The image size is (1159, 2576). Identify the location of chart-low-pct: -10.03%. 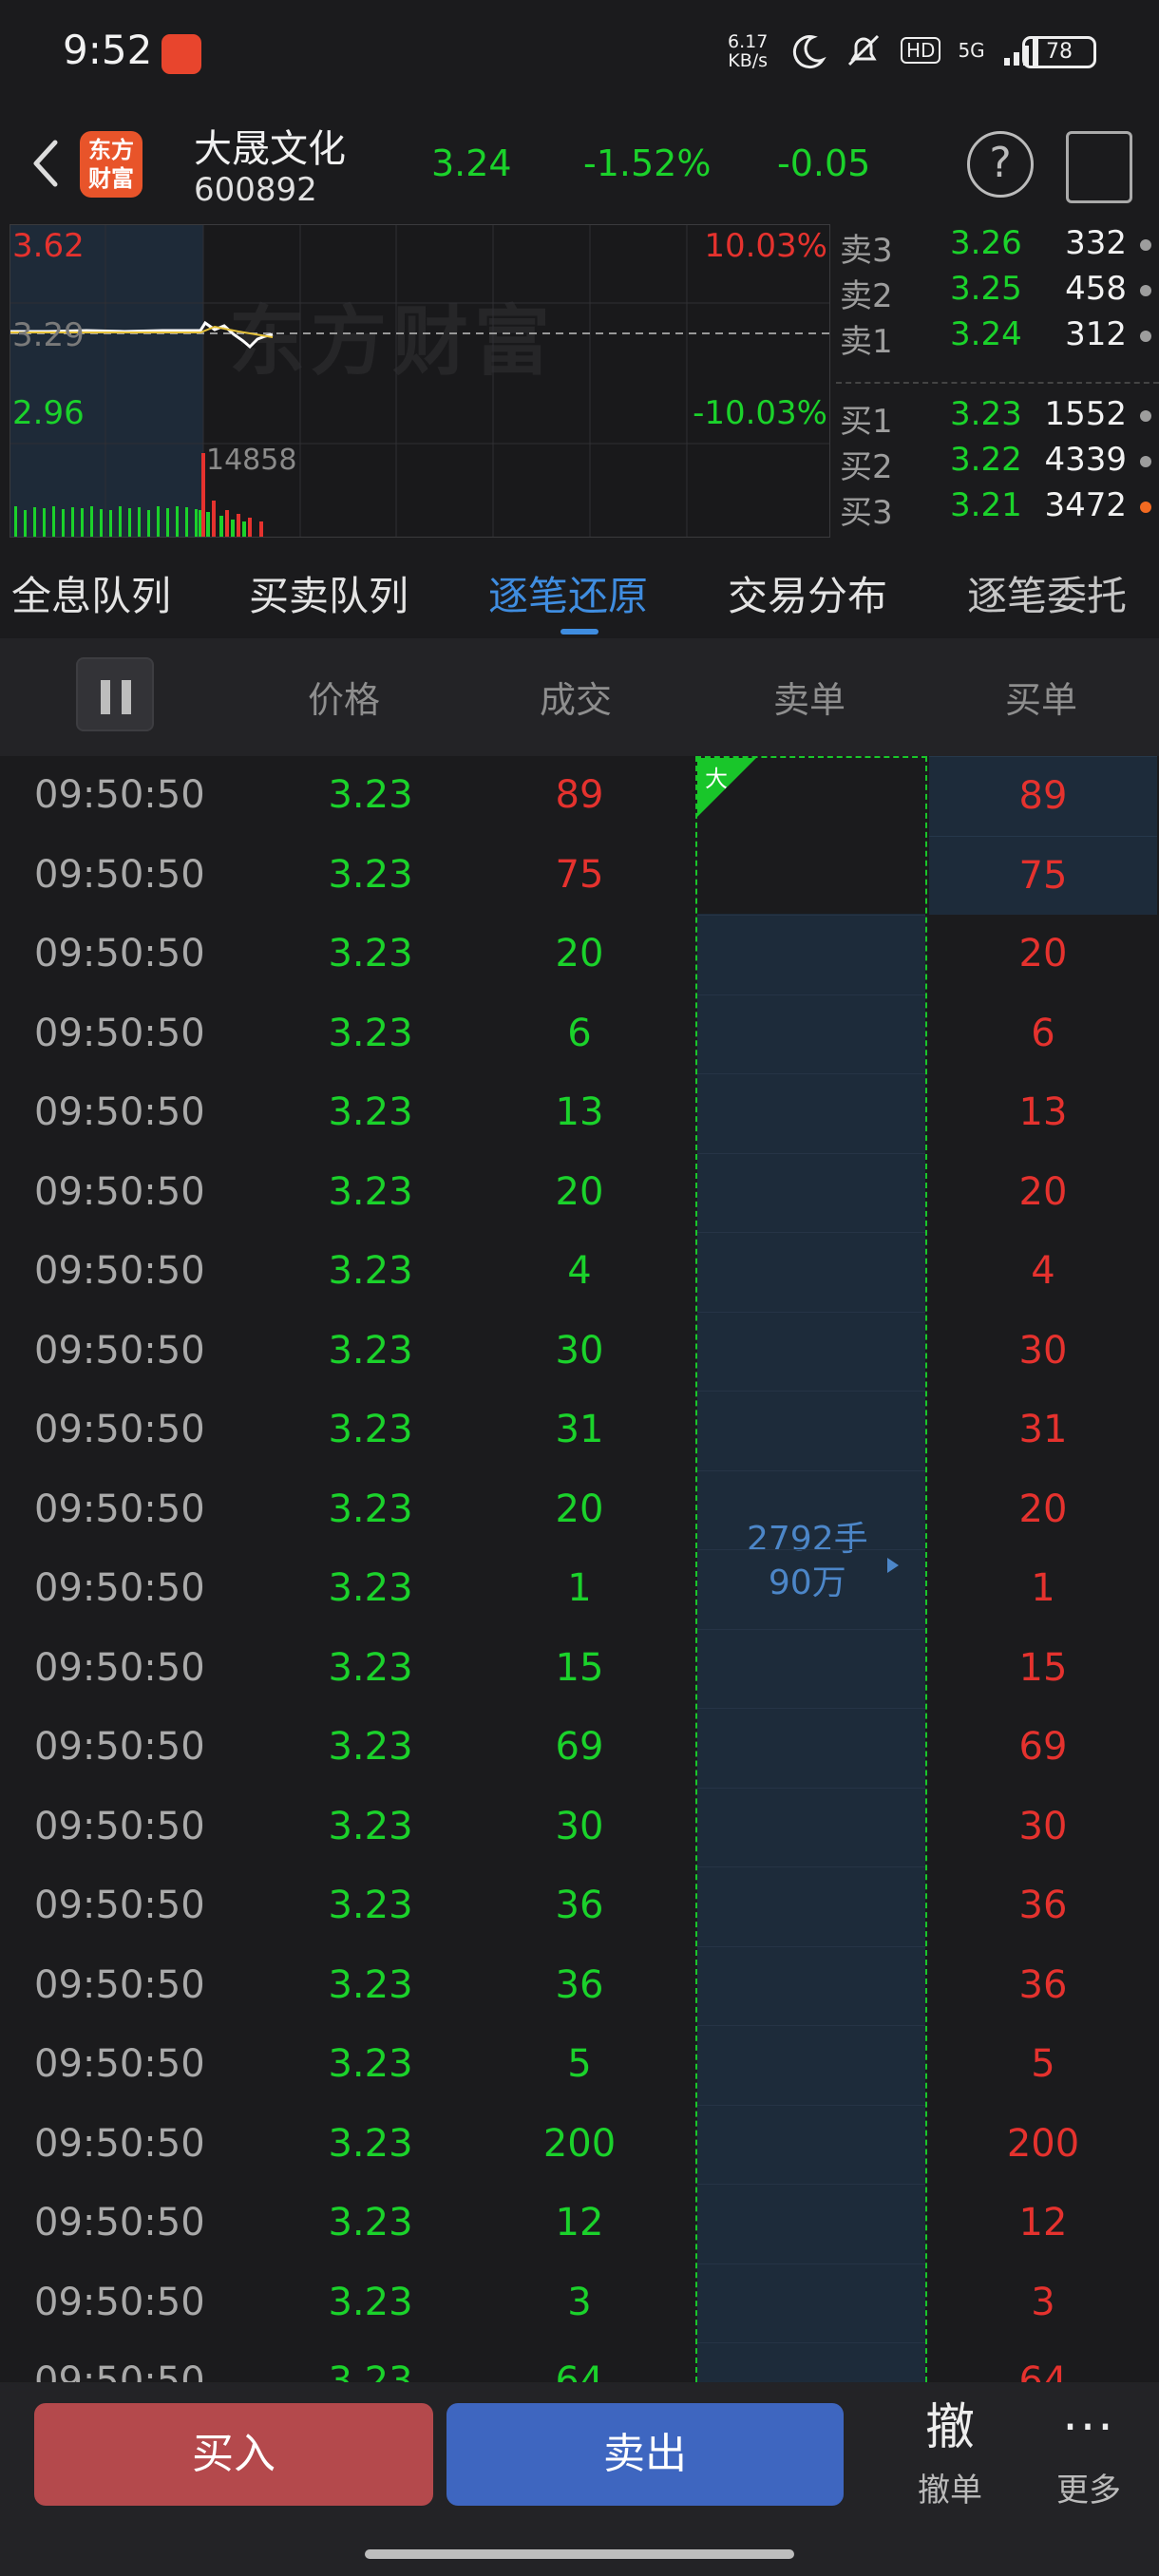
(760, 413).